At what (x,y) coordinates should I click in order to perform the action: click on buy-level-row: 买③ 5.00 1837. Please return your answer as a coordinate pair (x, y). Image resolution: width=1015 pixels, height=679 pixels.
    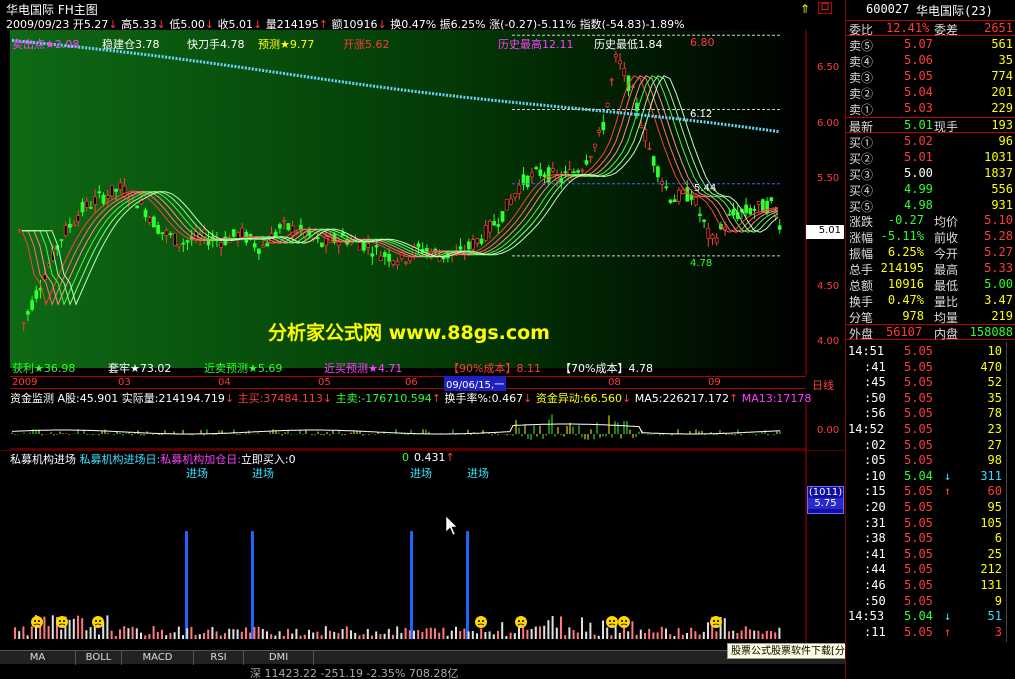
    Looking at the image, I should click on (930, 174).